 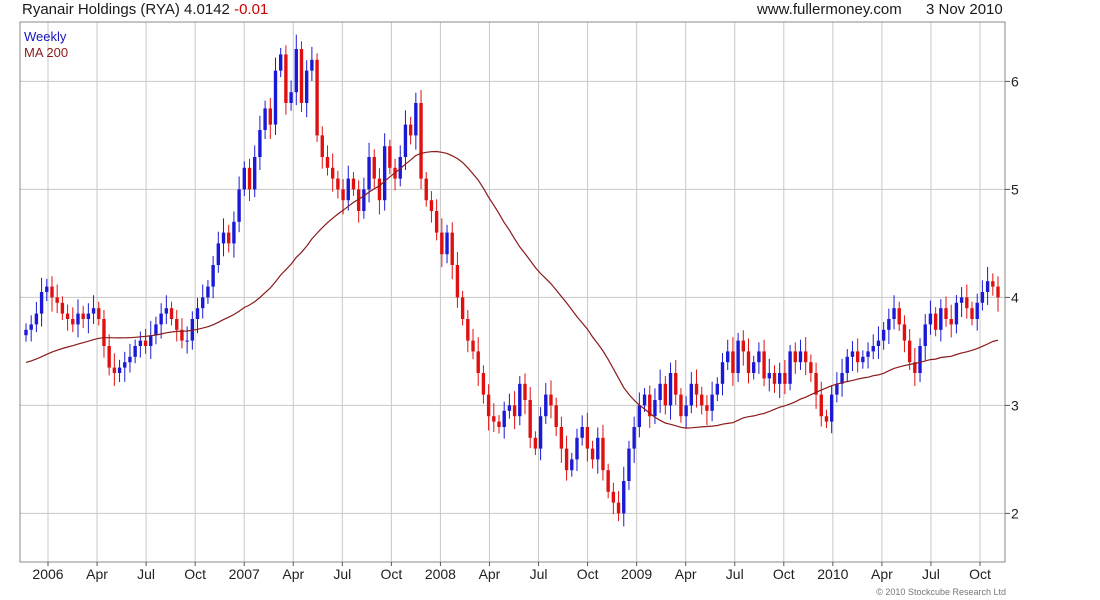 I want to click on website-label: www.fullermoney.com, so click(x=829, y=9).